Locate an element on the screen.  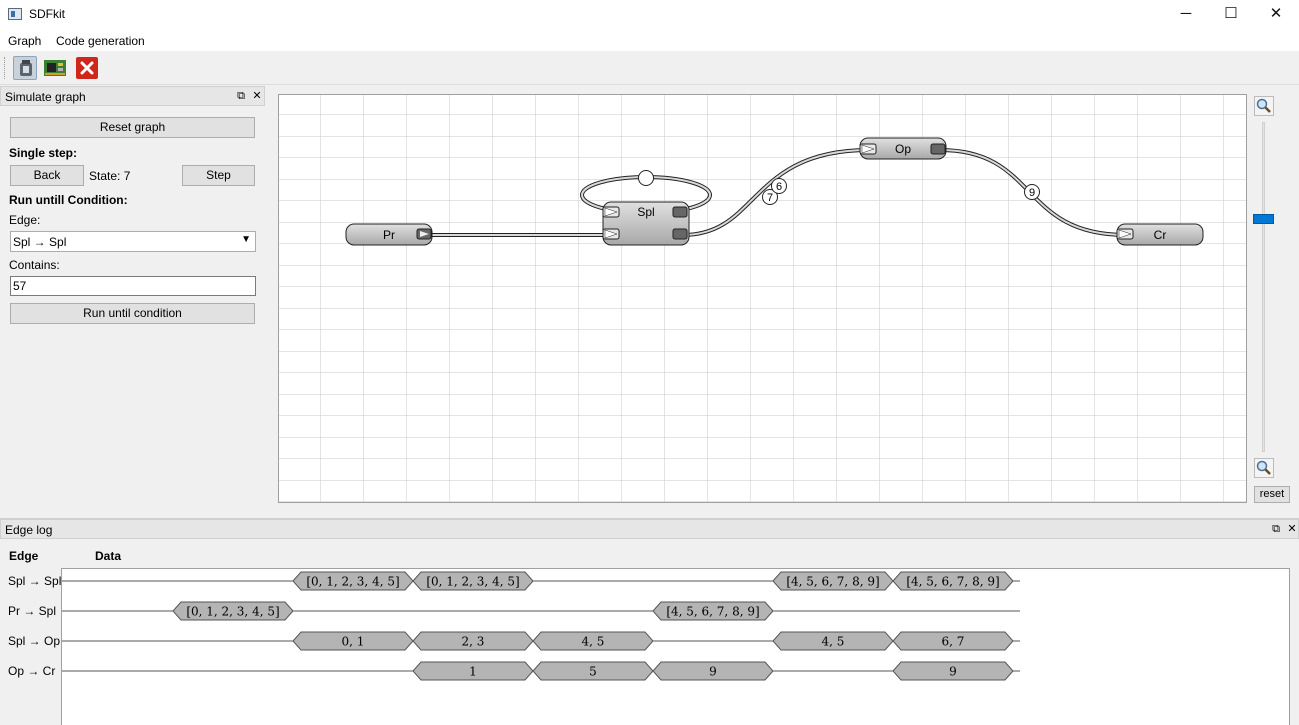
timeline-token: 5 is located at coordinates (593, 671).